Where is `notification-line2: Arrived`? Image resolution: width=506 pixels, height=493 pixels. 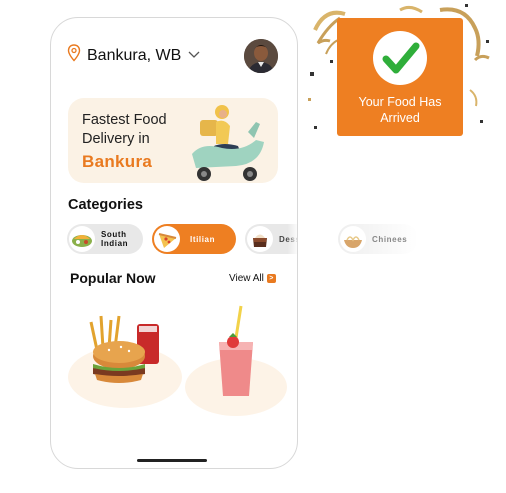 notification-line2: Arrived is located at coordinates (400, 118).